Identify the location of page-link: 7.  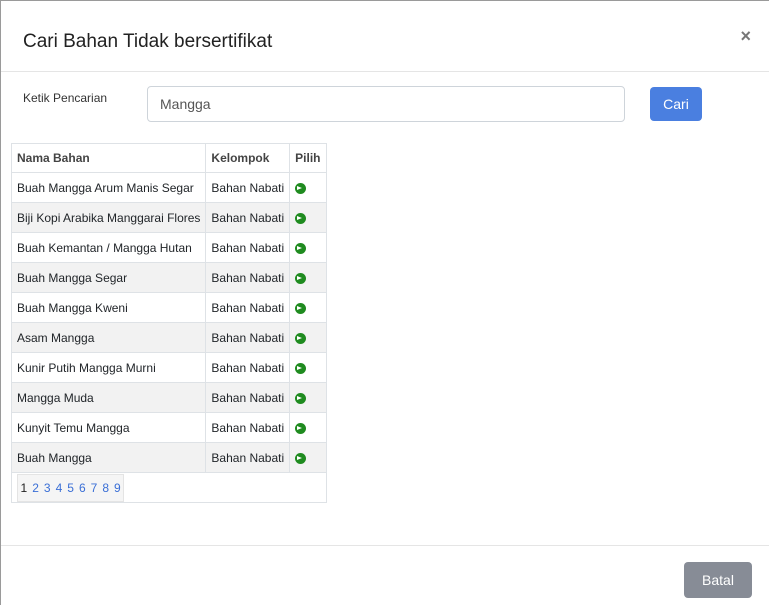
(94, 488).